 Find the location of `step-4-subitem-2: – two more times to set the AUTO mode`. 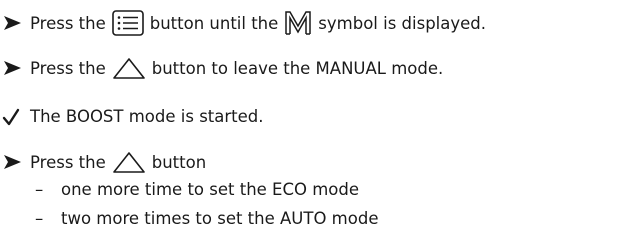

step-4-subitem-2: – two more times to set the AUTO mode is located at coordinates (206, 218).